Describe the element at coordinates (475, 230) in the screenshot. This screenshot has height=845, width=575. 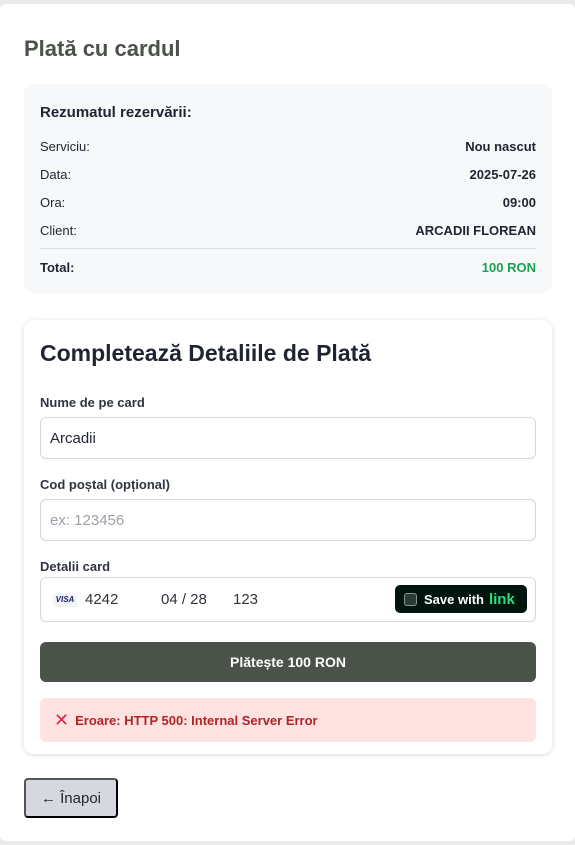
I see `summary-value: ARCADII FLOREAN` at that location.